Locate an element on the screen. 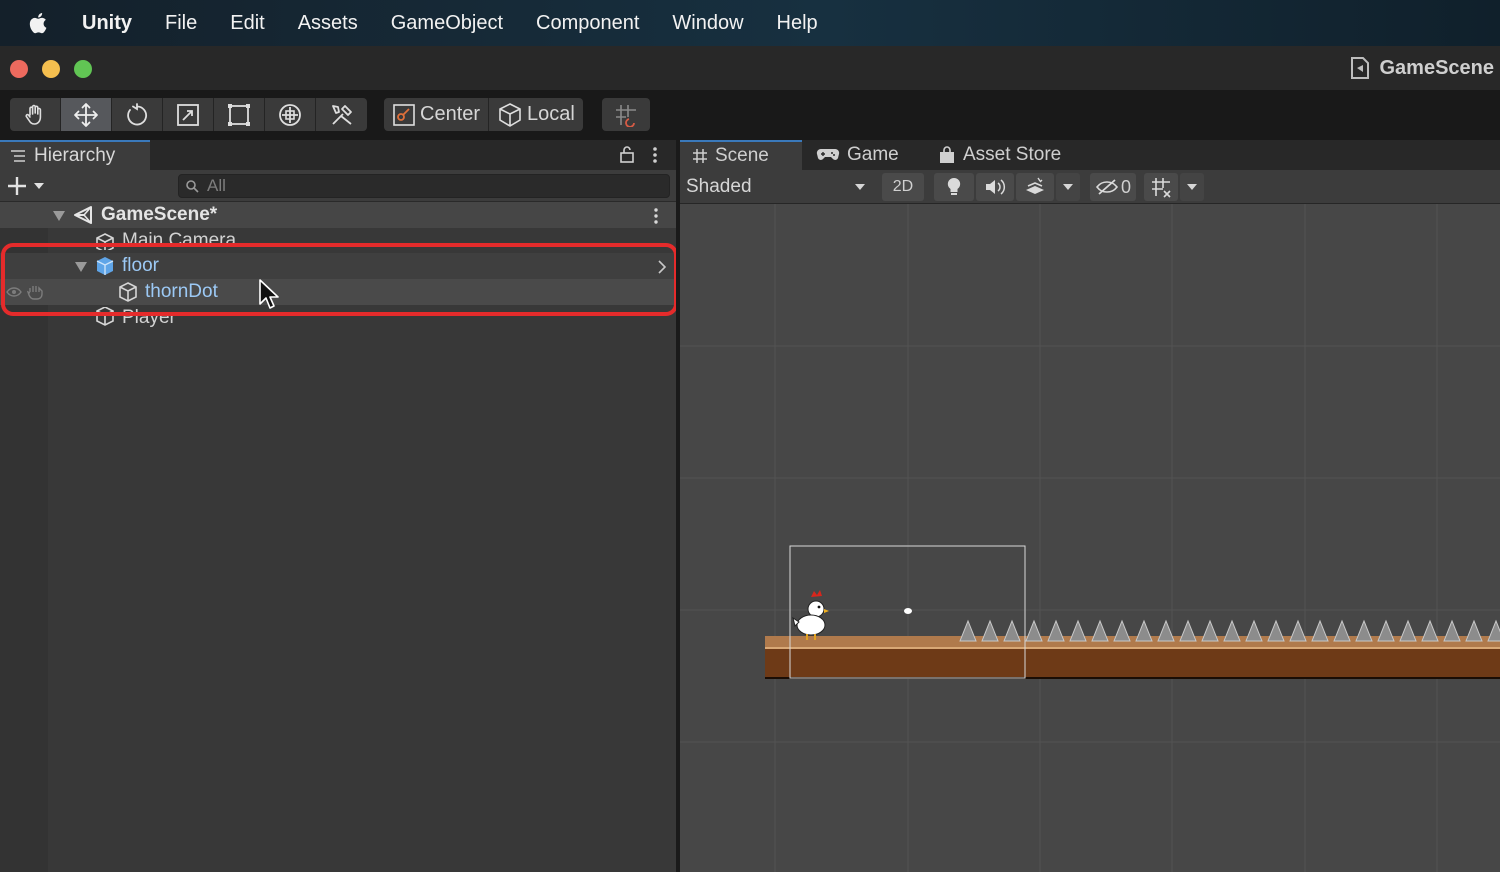 The image size is (1500, 872). transform-gizmo-icon is located at coordinates (290, 114).